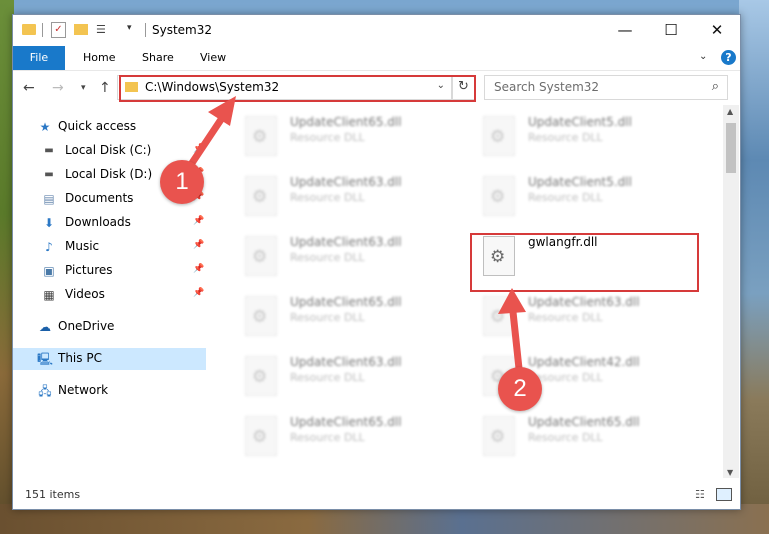 This screenshot has width=769, height=534. What do you see at coordinates (99, 198) in the screenshot?
I see `sidebar-item-label: Documents` at bounding box center [99, 198].